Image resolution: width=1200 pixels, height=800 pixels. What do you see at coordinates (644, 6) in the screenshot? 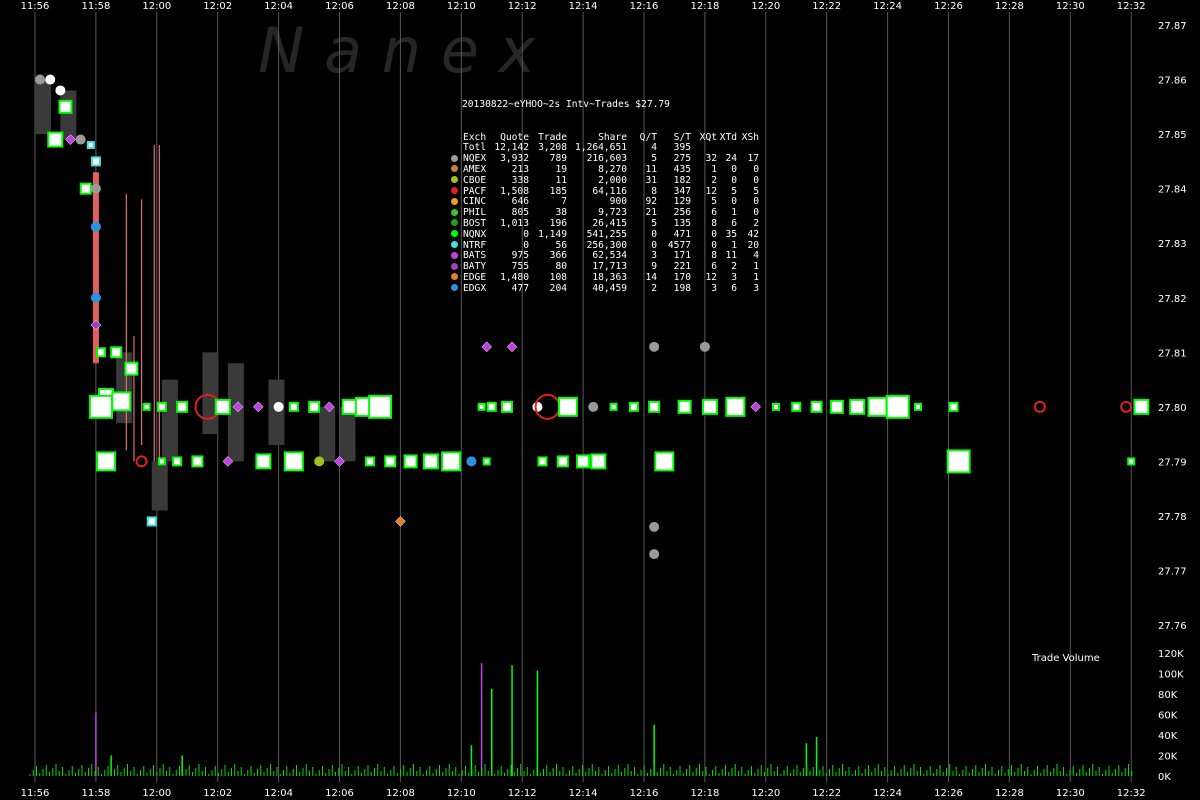
I see `x-tick-top: 12:16` at bounding box center [644, 6].